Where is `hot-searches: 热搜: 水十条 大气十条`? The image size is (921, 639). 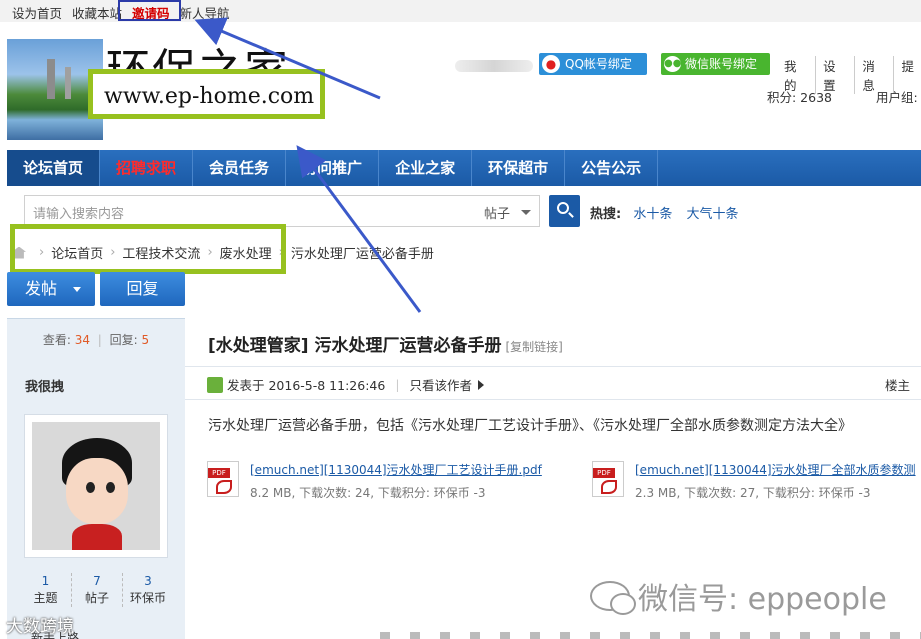 hot-searches: 热搜: 水十条 大气十条 is located at coordinates (669, 212).